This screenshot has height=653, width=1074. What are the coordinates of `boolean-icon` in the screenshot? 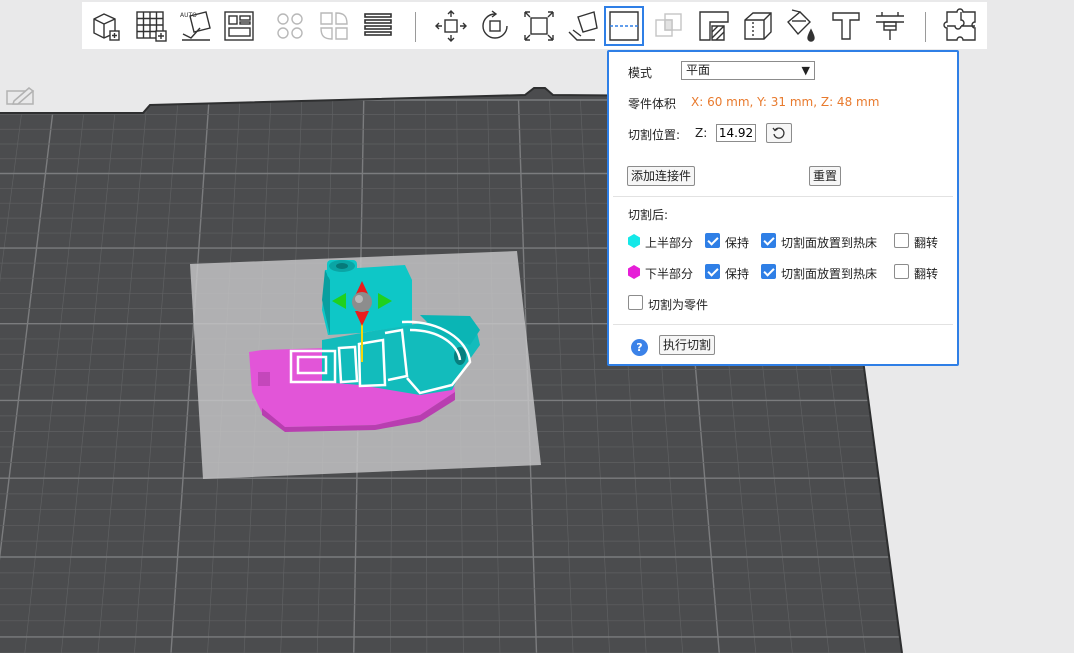 It's located at (669, 26).